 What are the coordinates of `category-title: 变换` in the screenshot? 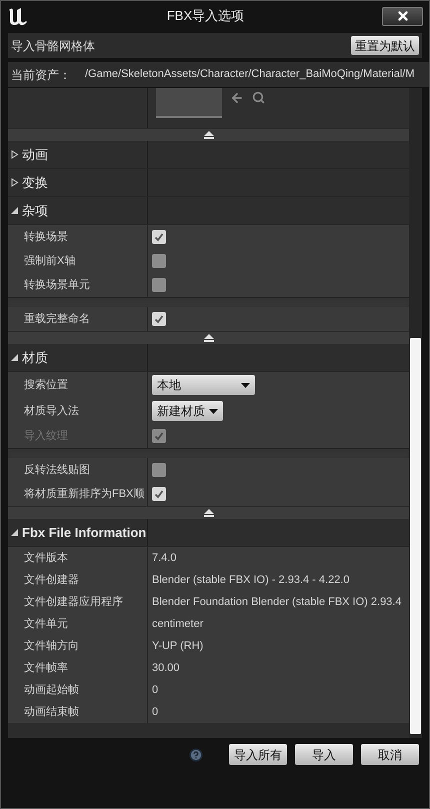 It's located at (35, 182).